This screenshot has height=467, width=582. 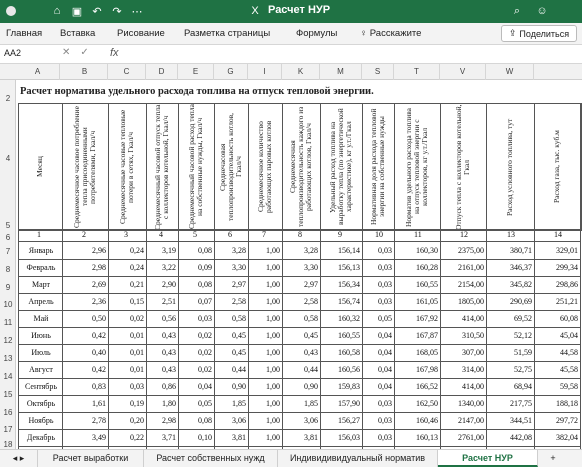 I want to click on name-box: AA2, so click(x=27, y=54).